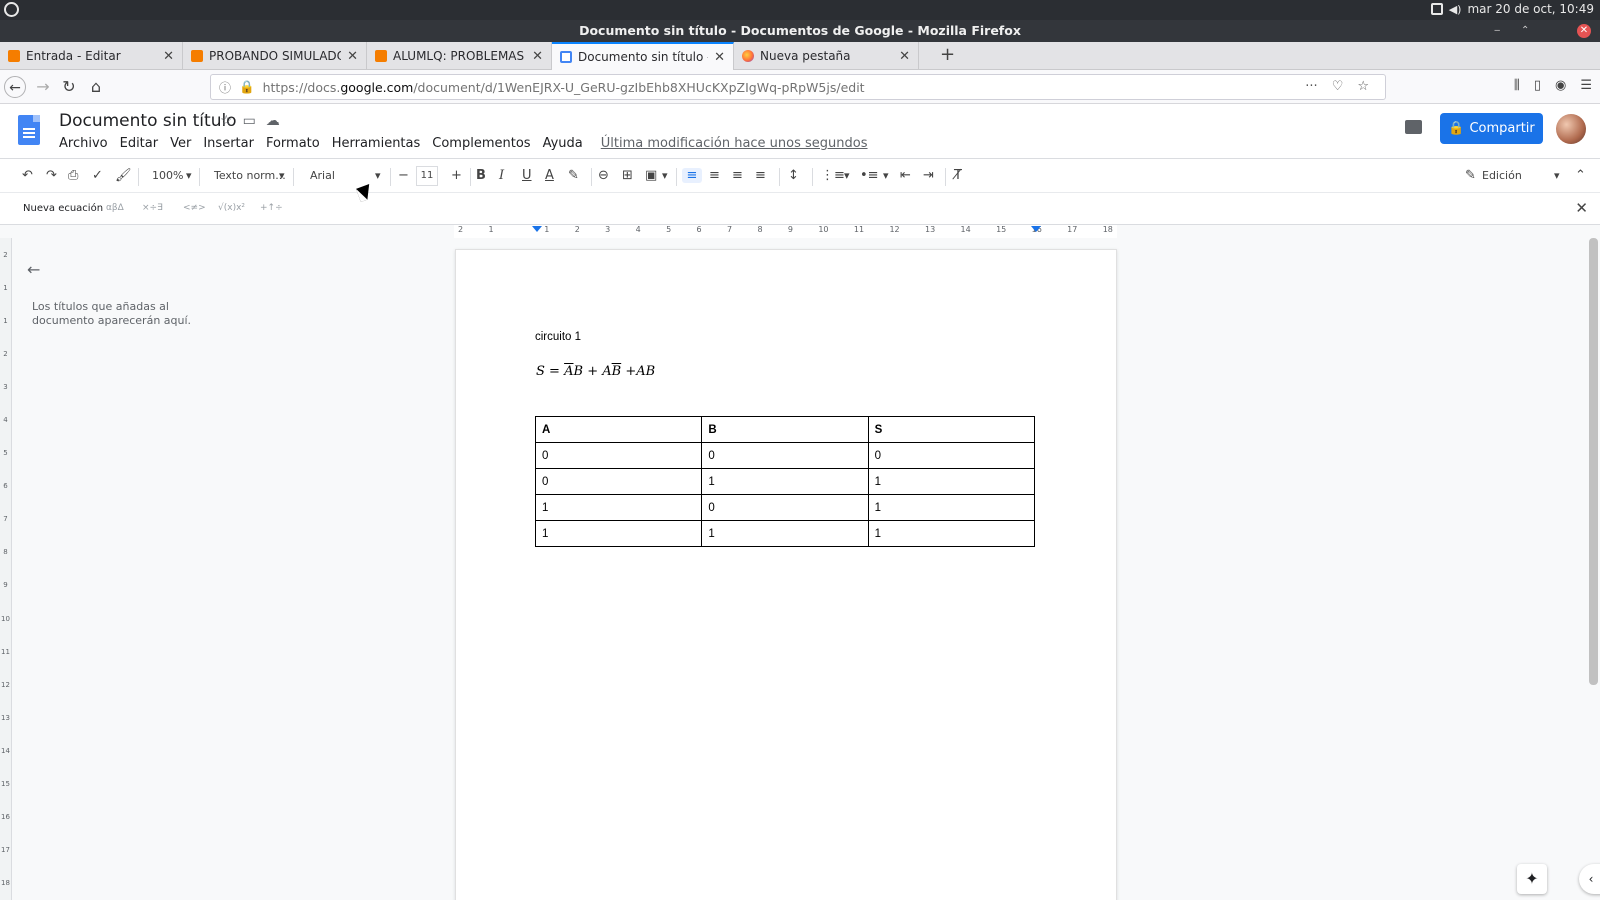 This screenshot has width=1600, height=900. I want to click on greek-letters-menu: αβΔ, so click(115, 208).